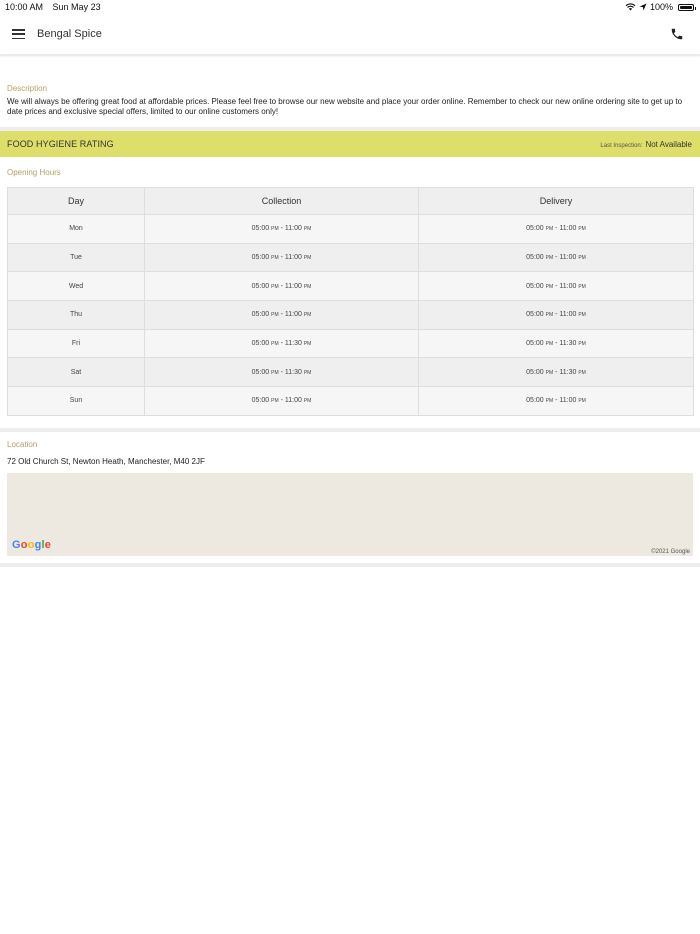  Describe the element at coordinates (668, 144) in the screenshot. I see `last-inspection-value: Not Available` at that location.